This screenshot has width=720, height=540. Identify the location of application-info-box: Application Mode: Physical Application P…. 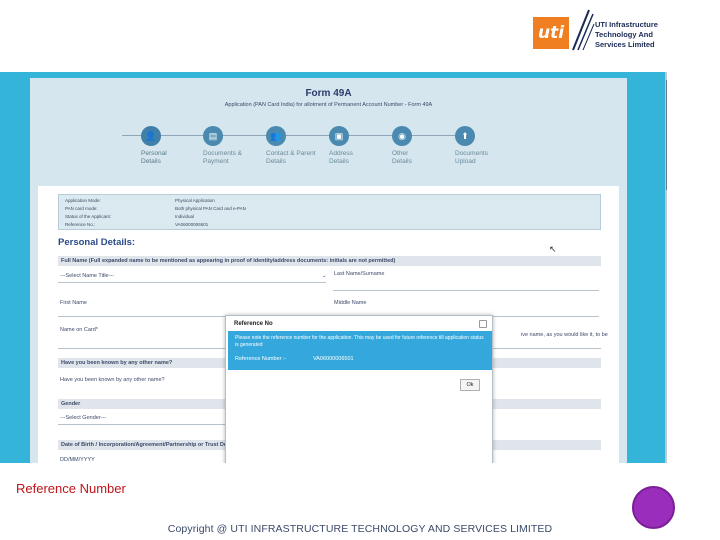
(329, 212).